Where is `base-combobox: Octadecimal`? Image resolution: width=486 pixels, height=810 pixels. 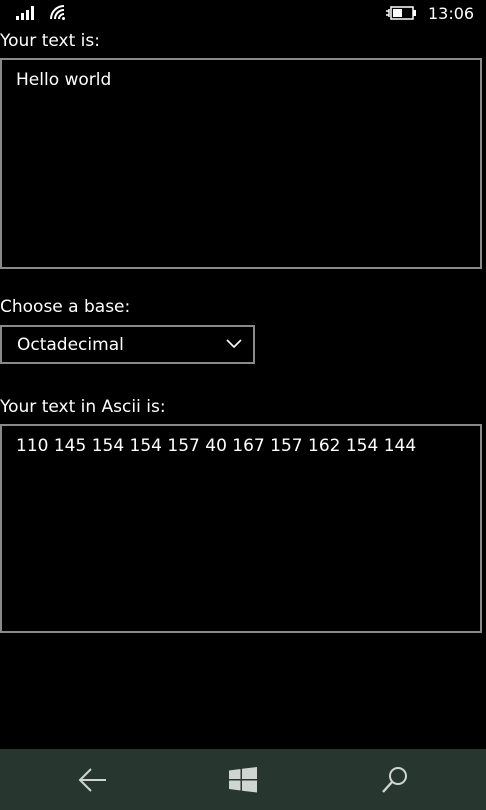 base-combobox: Octadecimal is located at coordinates (127, 344).